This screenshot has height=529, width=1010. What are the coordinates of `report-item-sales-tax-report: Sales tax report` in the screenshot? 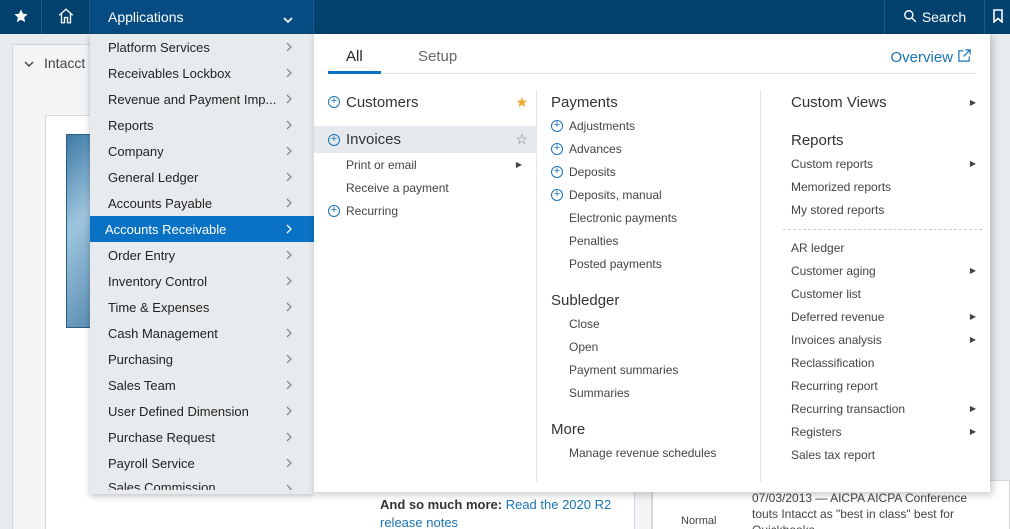 It's located at (875, 454).